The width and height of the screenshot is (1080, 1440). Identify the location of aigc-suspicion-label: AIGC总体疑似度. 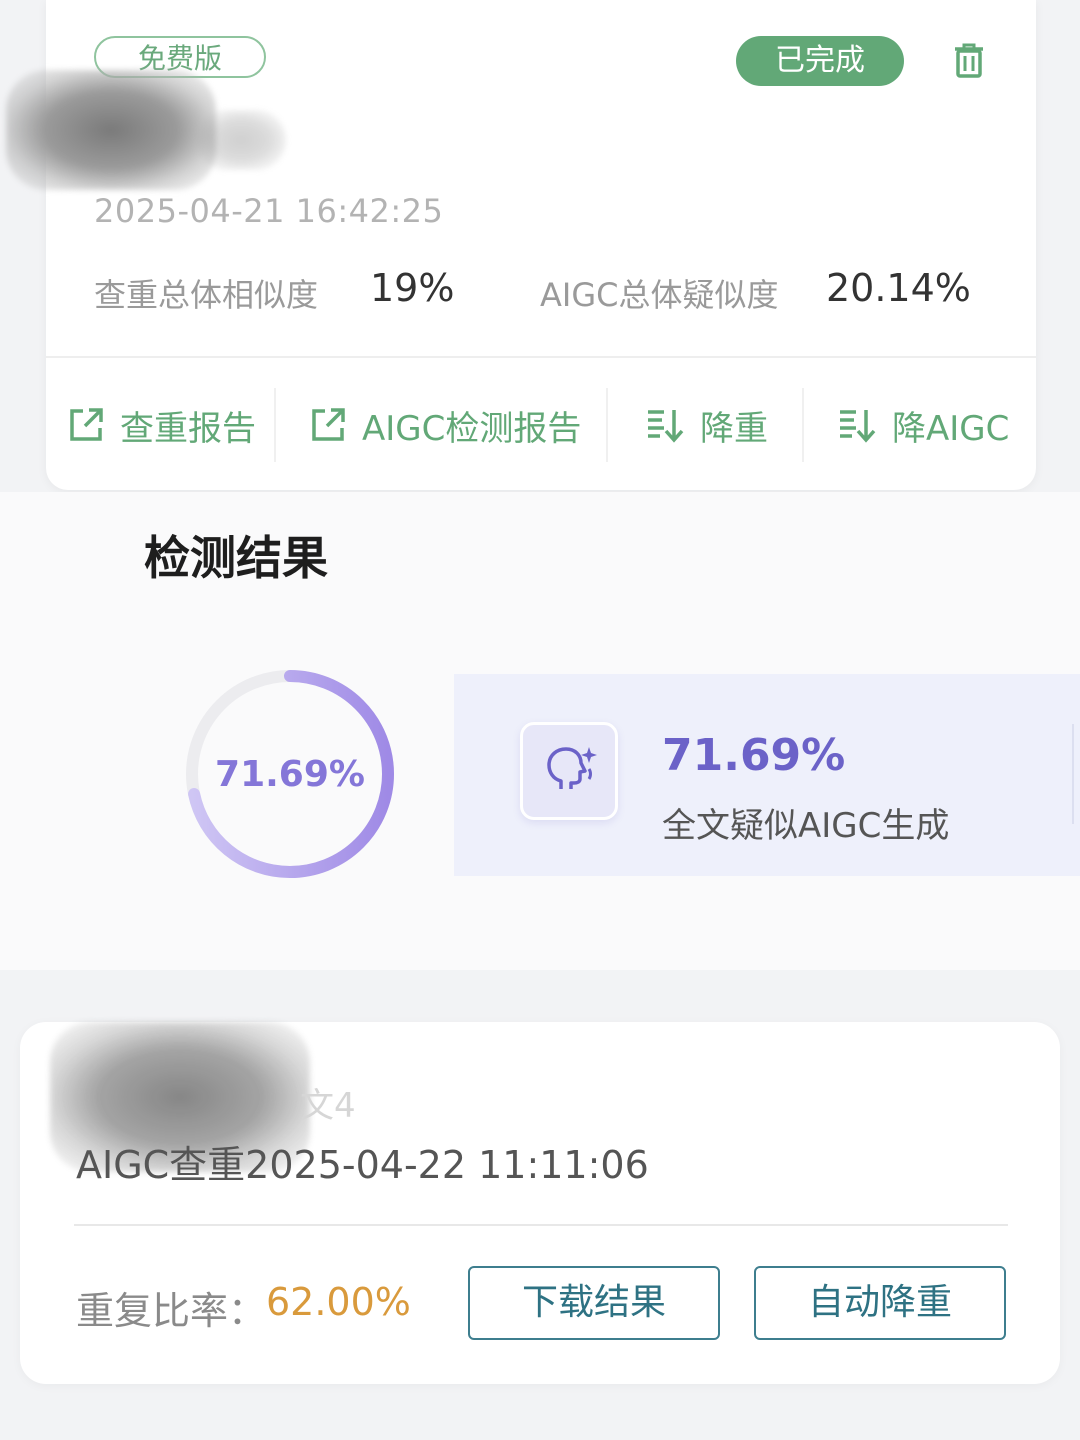
(659, 295).